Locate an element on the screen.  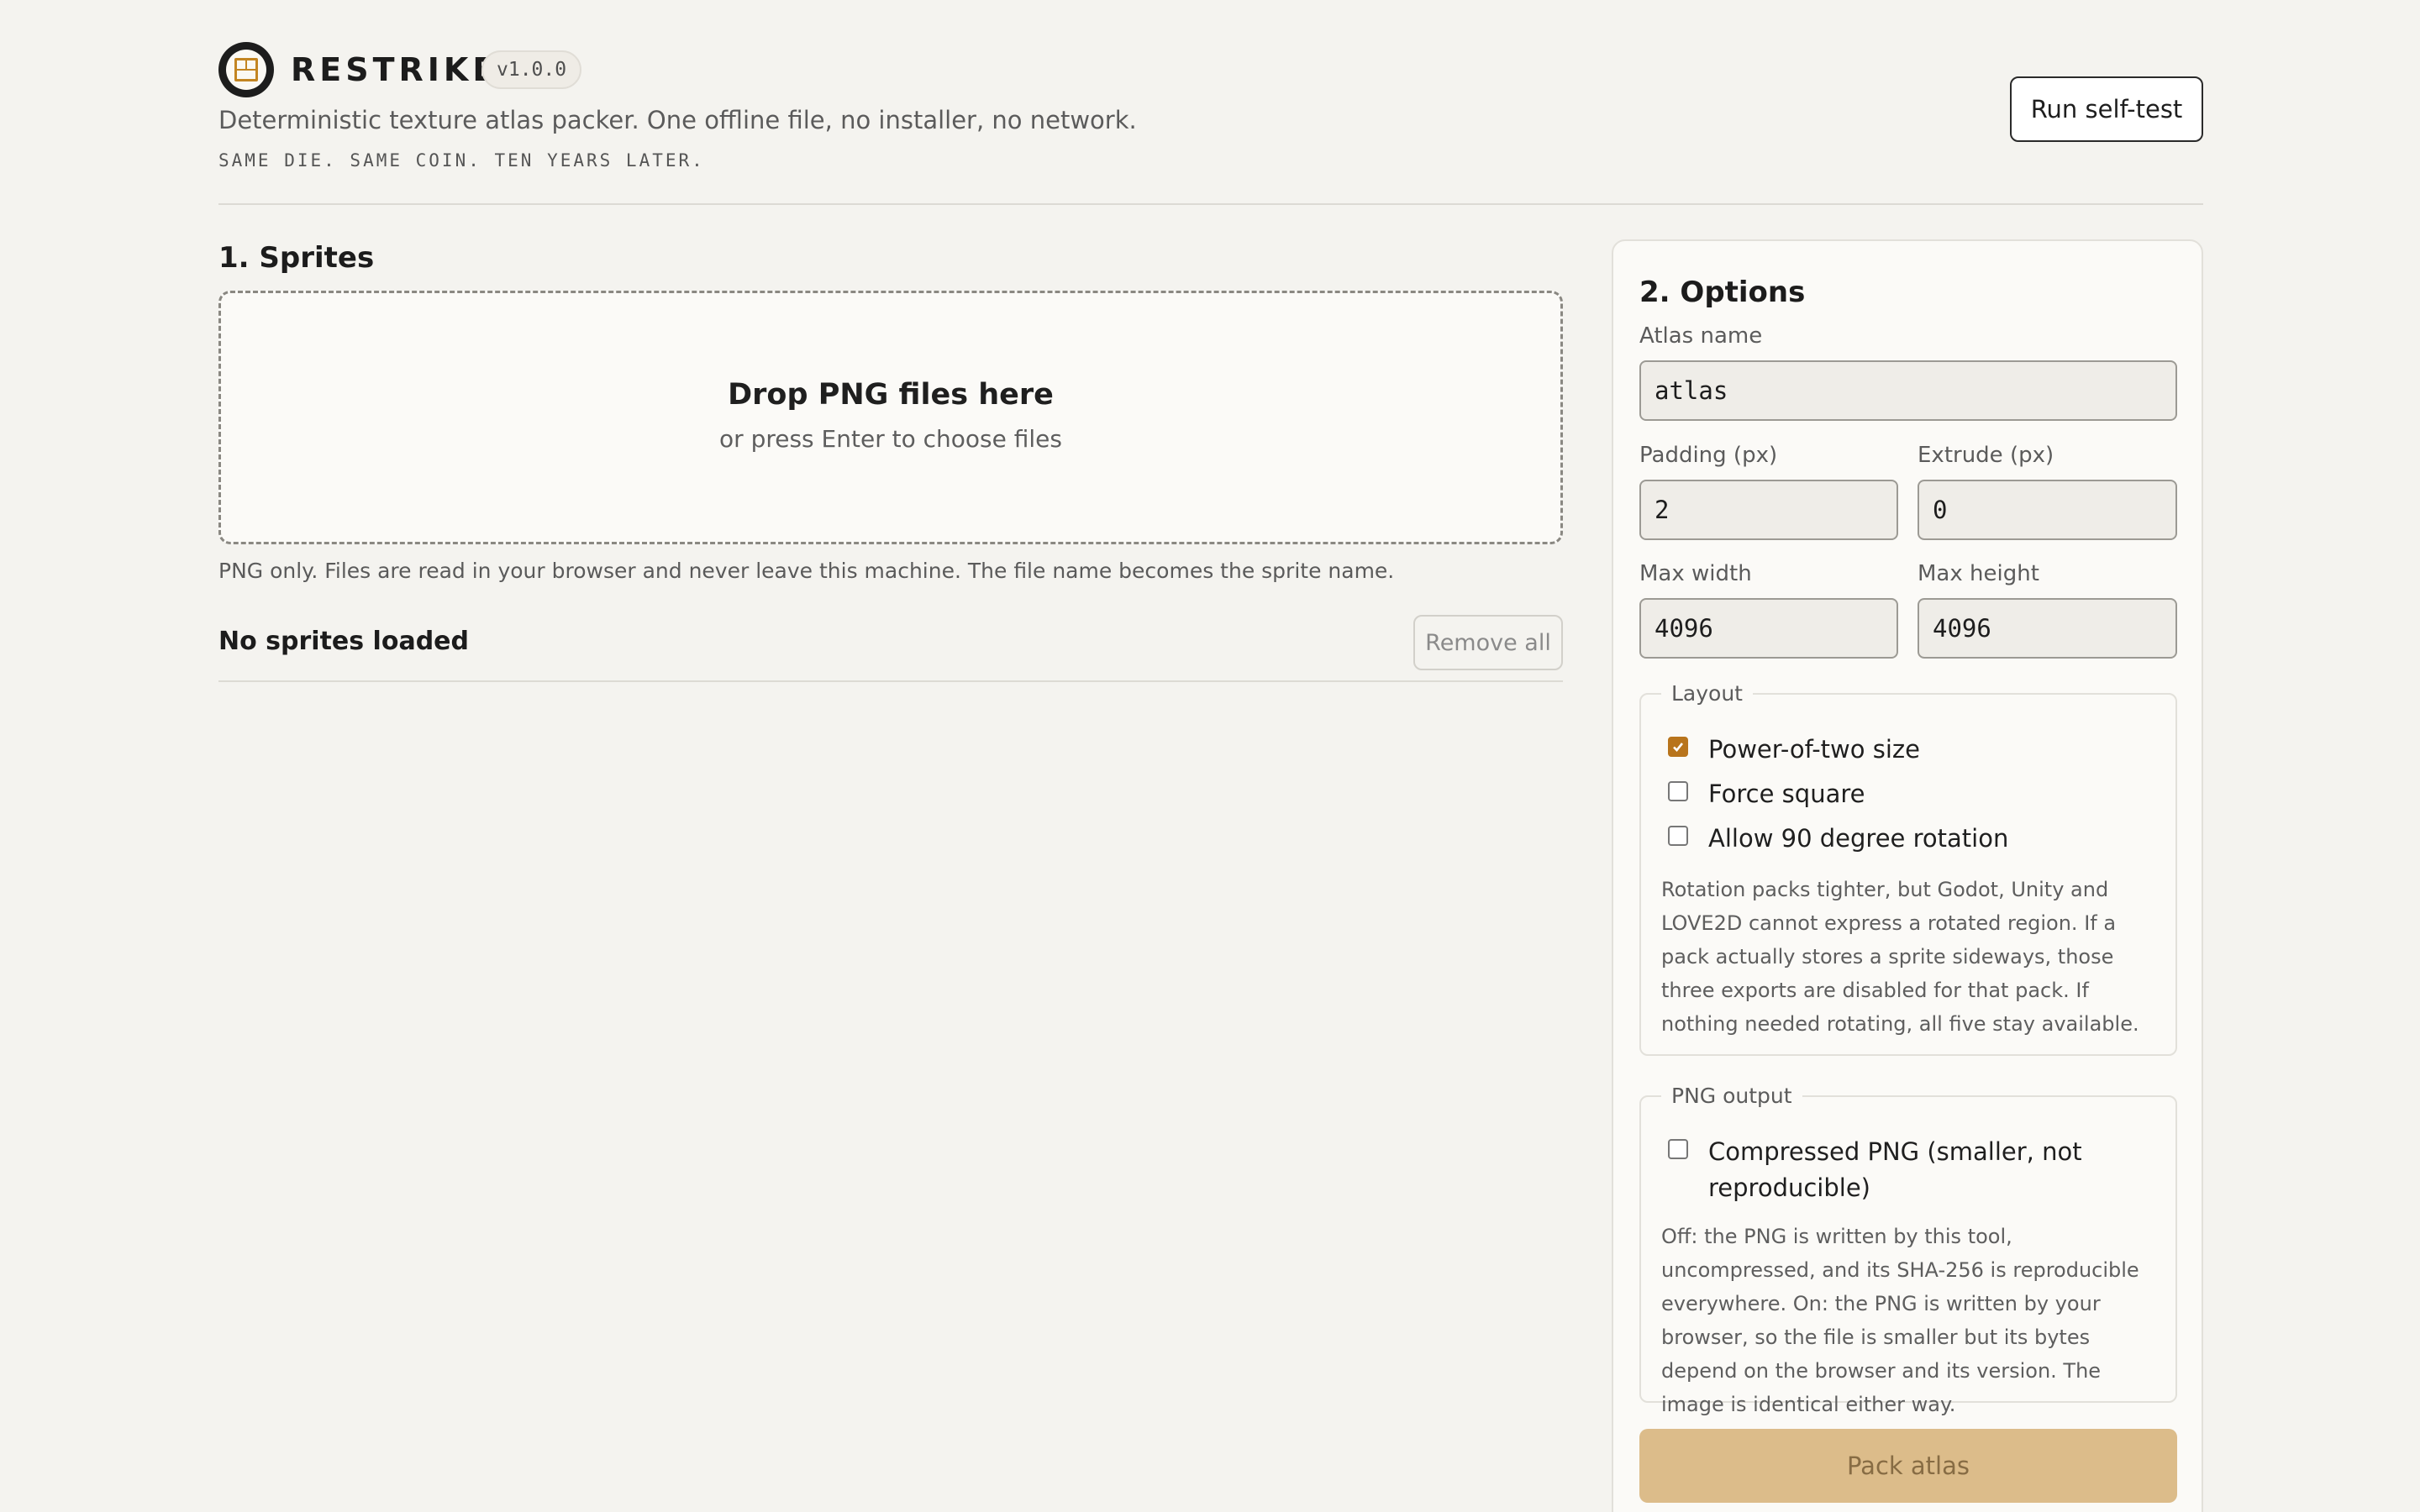
rotation-label: Allow 90 degree rotation is located at coordinates (1859, 838).